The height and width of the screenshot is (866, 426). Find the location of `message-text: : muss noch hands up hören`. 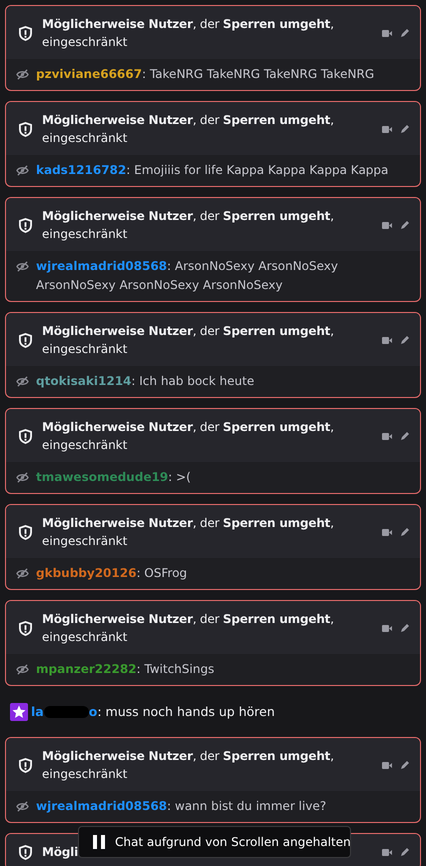

message-text: : muss noch hands up hören is located at coordinates (186, 711).